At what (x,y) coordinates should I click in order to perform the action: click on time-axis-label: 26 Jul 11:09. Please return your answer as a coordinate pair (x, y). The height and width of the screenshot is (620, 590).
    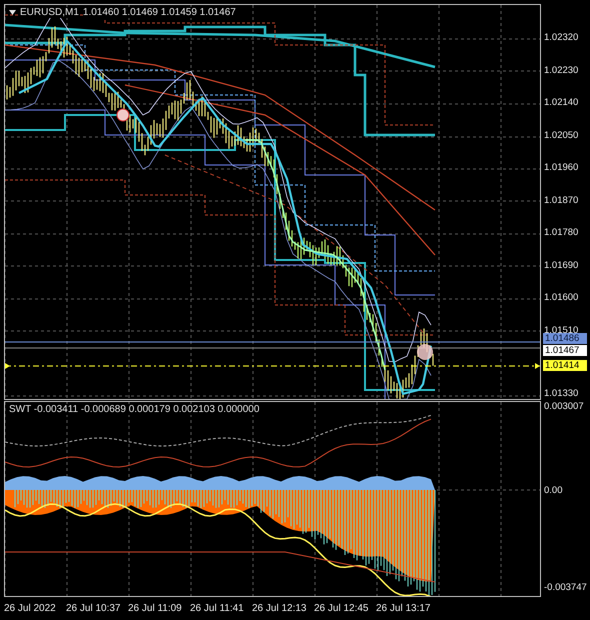
    Looking at the image, I should click on (155, 608).